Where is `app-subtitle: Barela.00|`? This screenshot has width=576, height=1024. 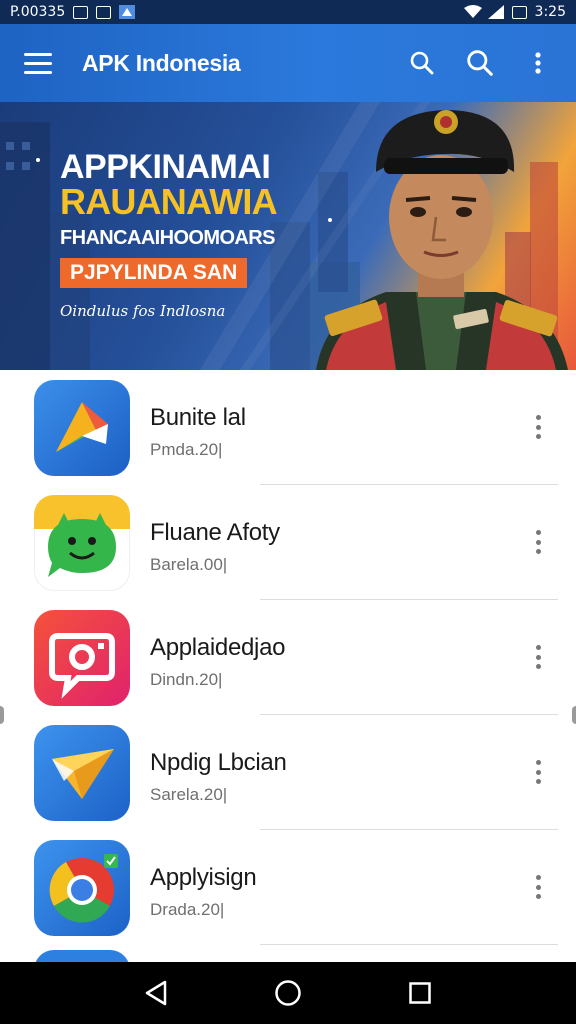
app-subtitle: Barela.00| is located at coordinates (189, 564).